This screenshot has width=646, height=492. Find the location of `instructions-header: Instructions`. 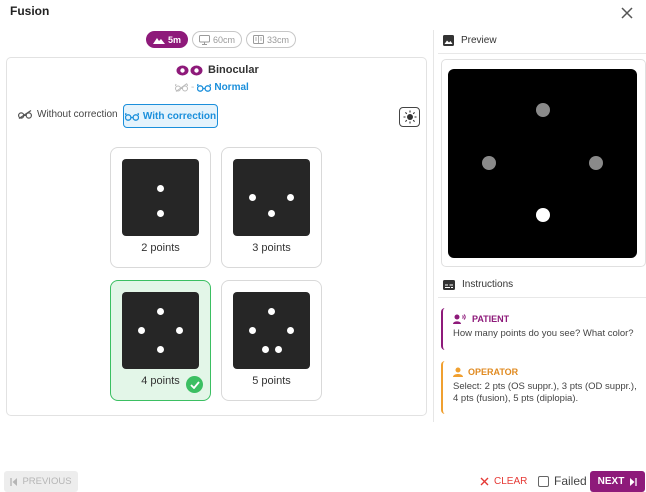

instructions-header: Instructions is located at coordinates (478, 284).